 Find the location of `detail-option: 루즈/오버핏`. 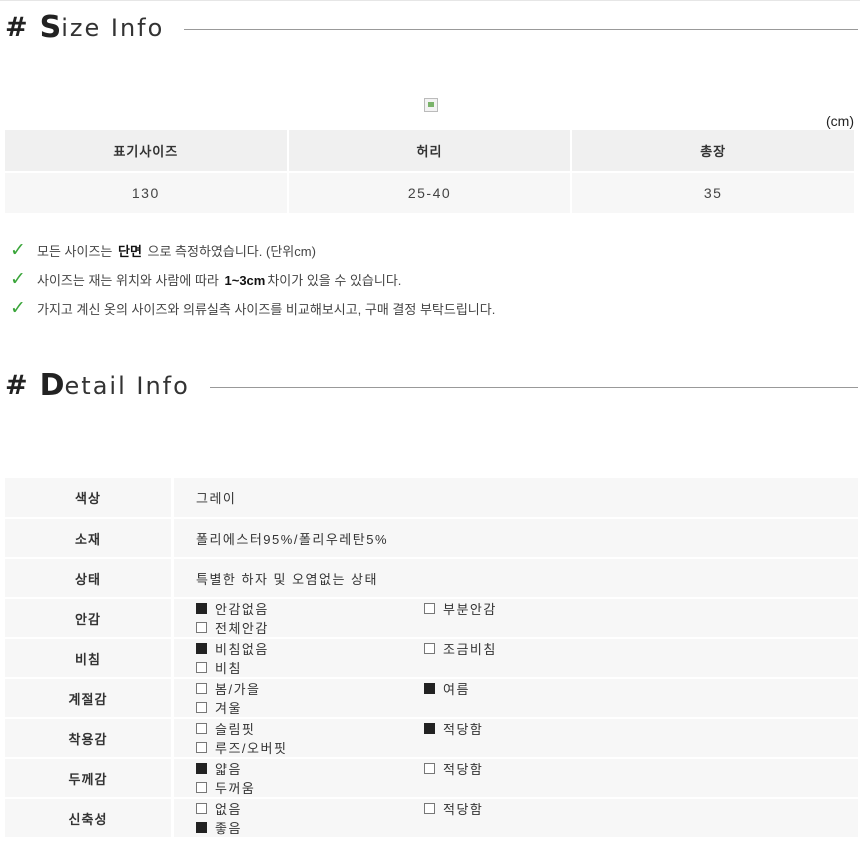

detail-option: 루즈/오버핏 is located at coordinates (310, 747).